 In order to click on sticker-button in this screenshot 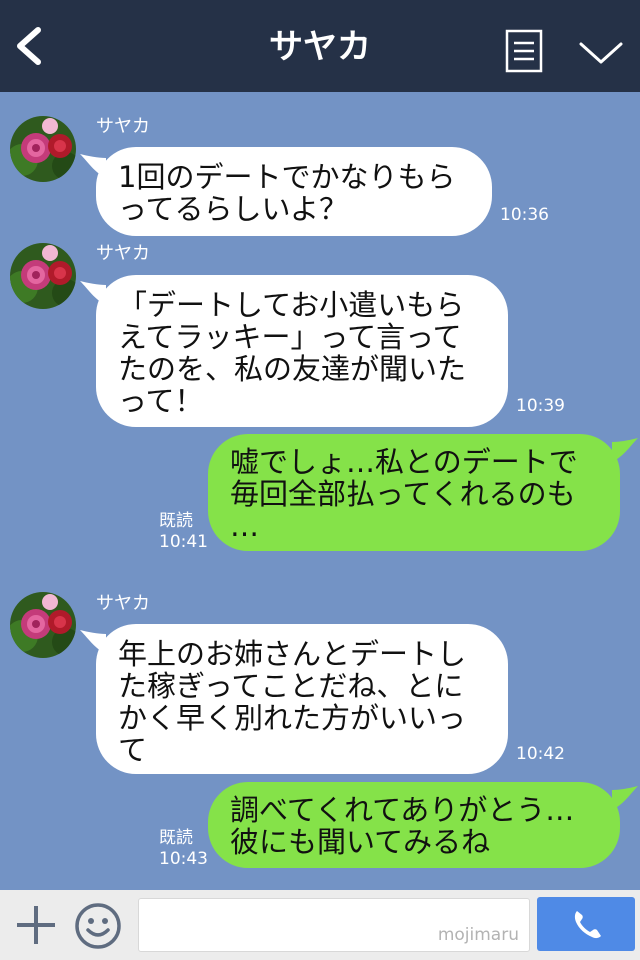, I will do `click(98, 926)`.